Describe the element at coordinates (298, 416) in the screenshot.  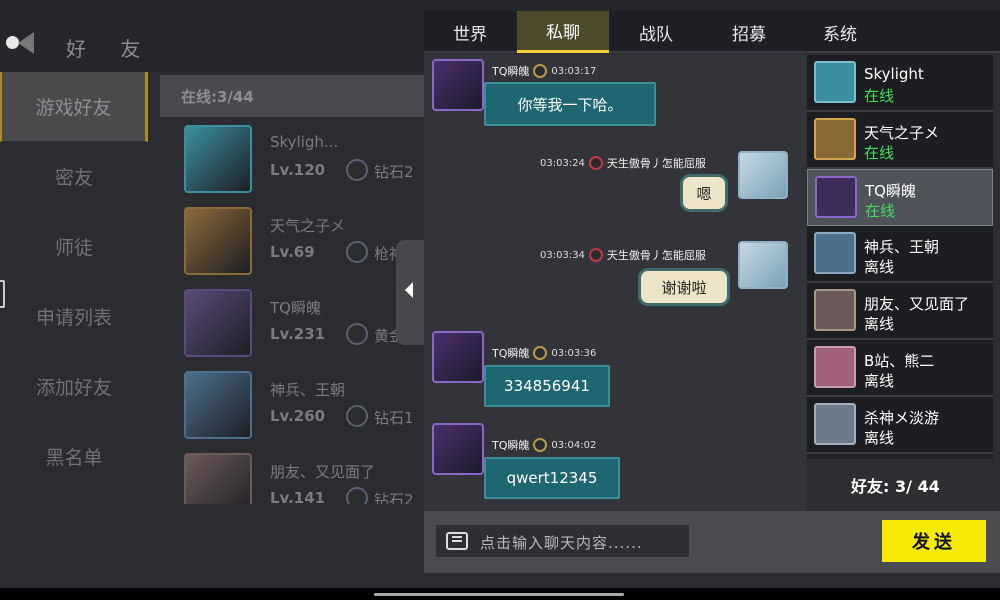
I see `friend-level: Lv.260` at that location.